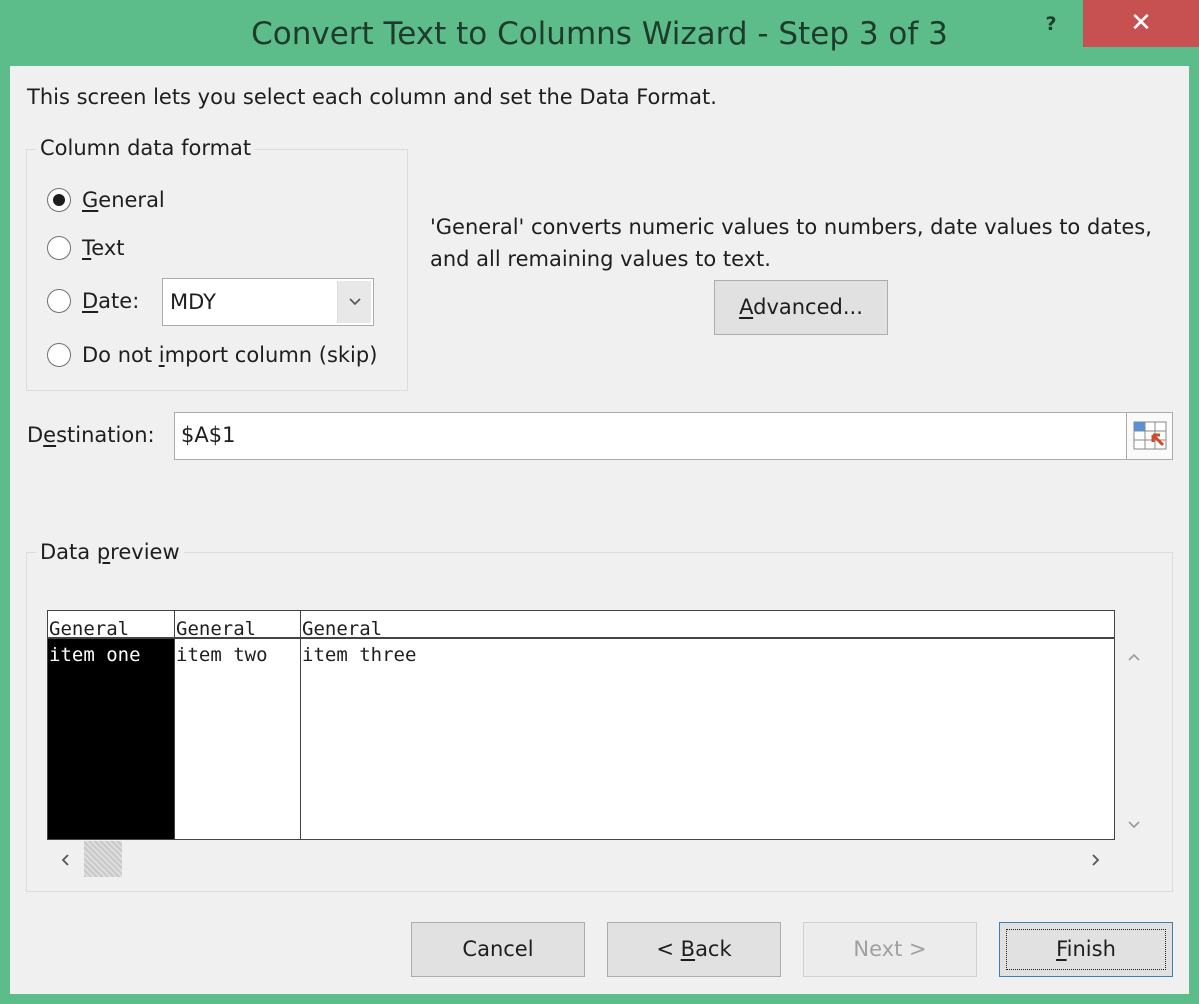 The height and width of the screenshot is (1004, 1199). Describe the element at coordinates (1134, 824) in the screenshot. I see `scroll-down-icon` at that location.